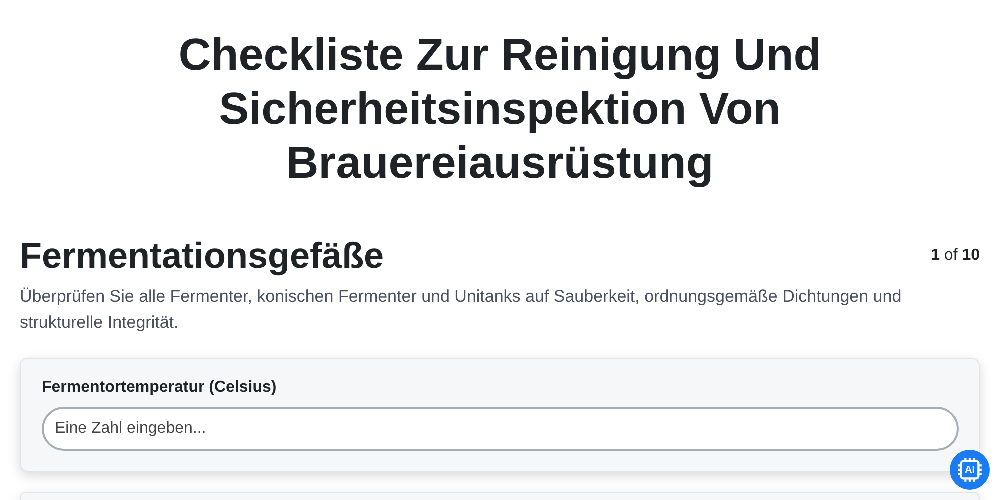 This screenshot has width=1000, height=500. I want to click on step-counter: 1 of 10, so click(955, 256).